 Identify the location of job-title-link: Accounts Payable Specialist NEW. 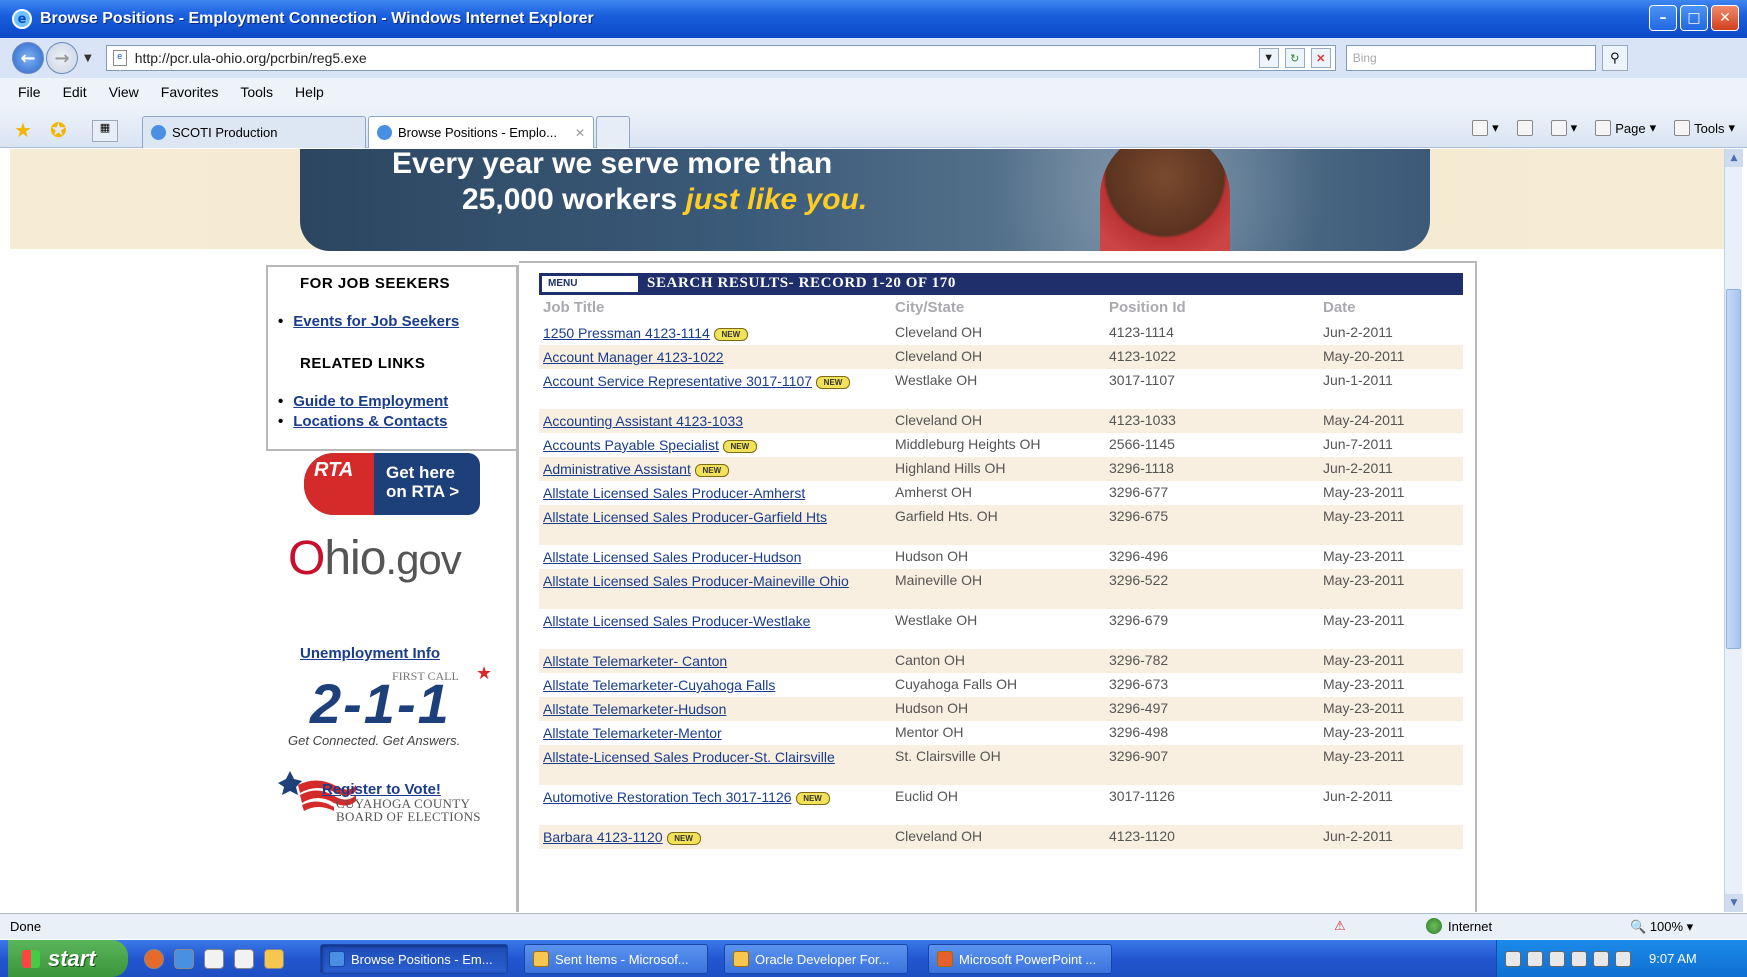
(705, 445).